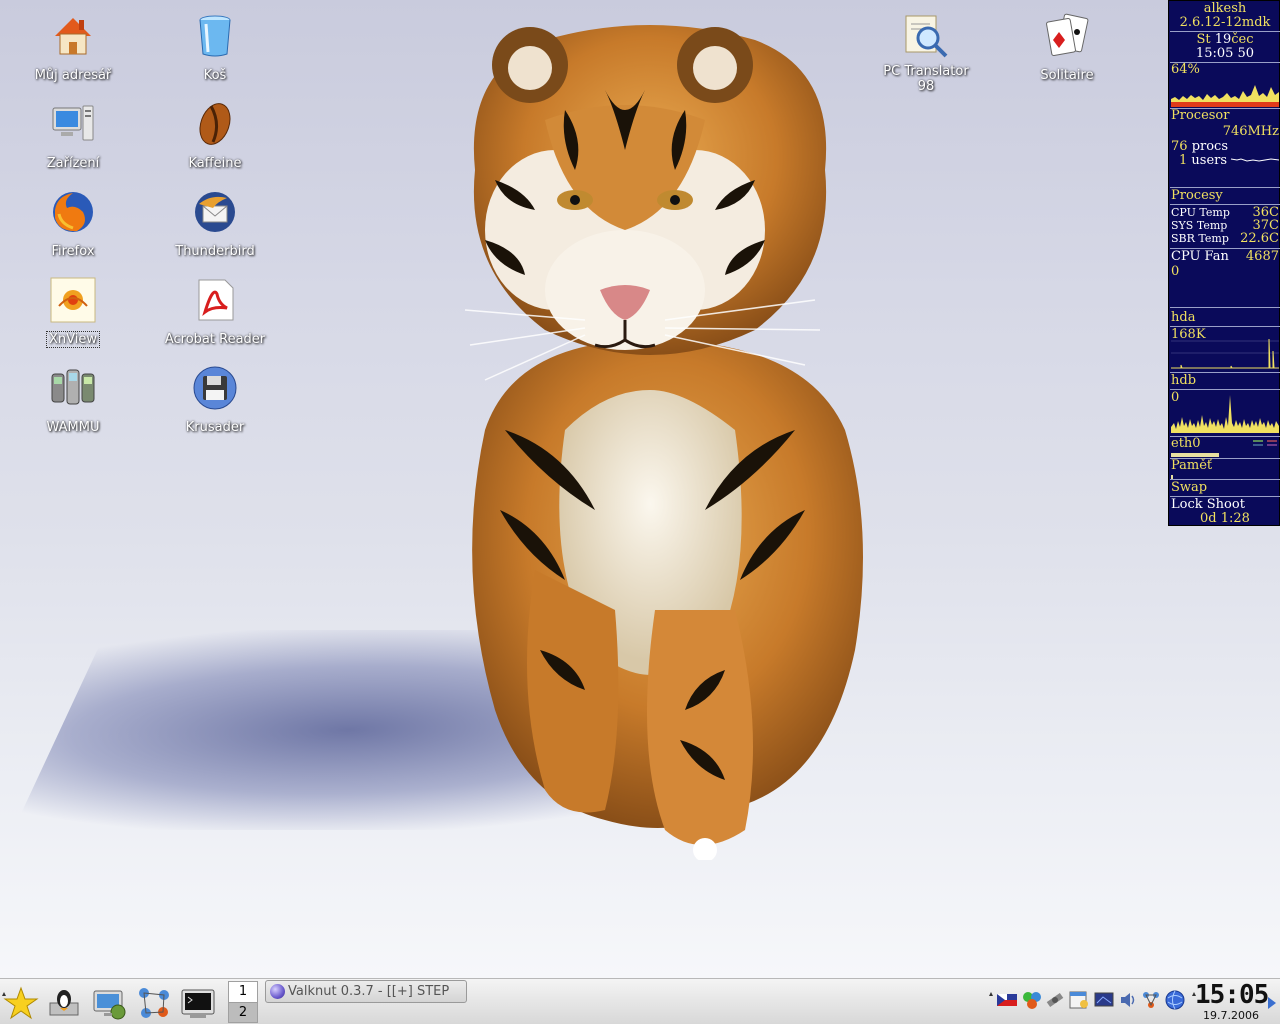 This screenshot has height=1024, width=1280. I want to click on terminal-icon, so click(198, 1003).